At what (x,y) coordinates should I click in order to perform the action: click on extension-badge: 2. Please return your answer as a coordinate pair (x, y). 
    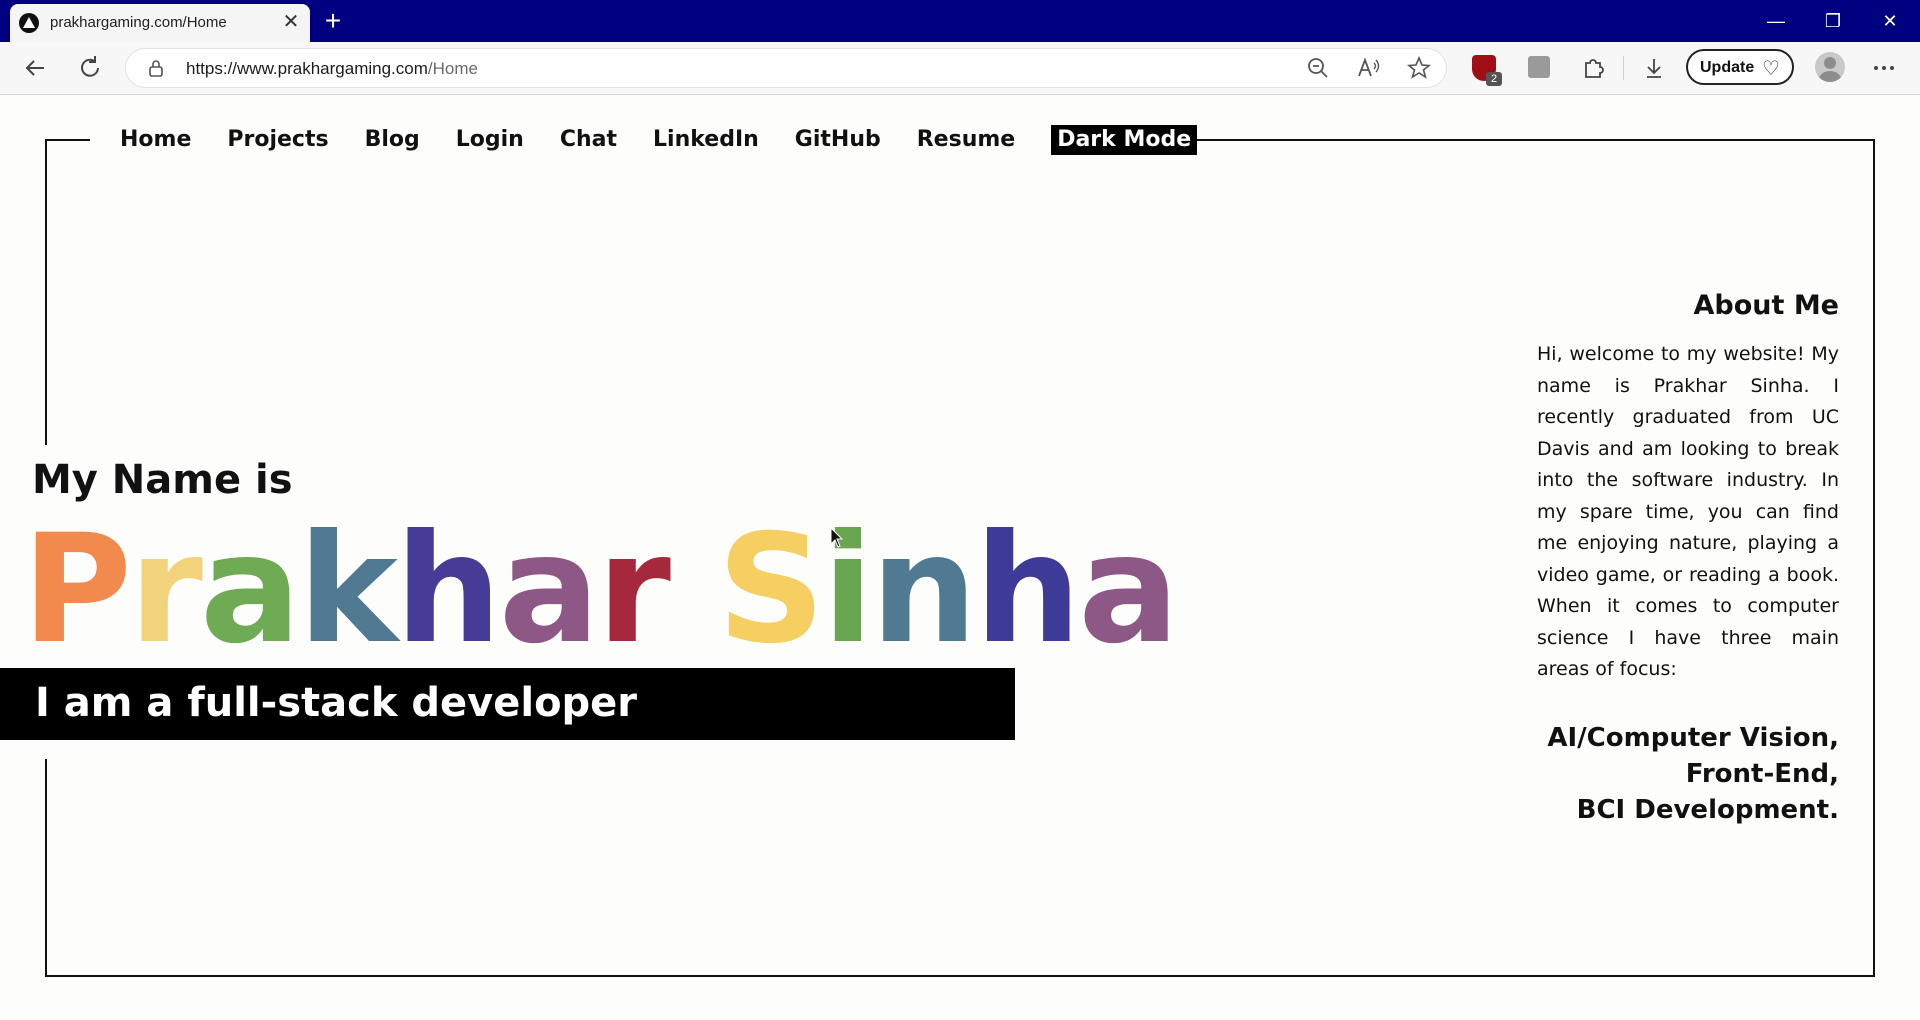
    Looking at the image, I should click on (1494, 79).